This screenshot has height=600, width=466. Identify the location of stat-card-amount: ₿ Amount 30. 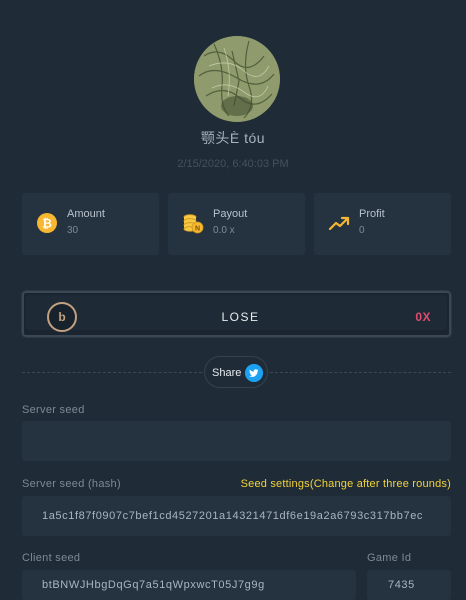
(90, 224).